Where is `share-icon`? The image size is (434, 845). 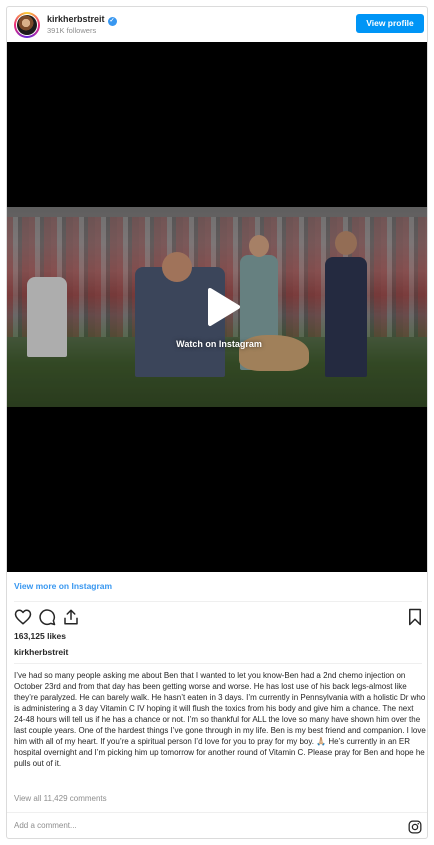 share-icon is located at coordinates (71, 617).